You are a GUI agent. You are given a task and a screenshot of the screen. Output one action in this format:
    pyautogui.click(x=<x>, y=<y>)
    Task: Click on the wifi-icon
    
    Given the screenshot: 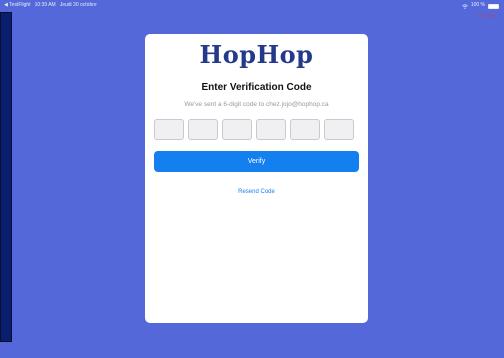 What is the action you would take?
    pyautogui.click(x=465, y=6)
    